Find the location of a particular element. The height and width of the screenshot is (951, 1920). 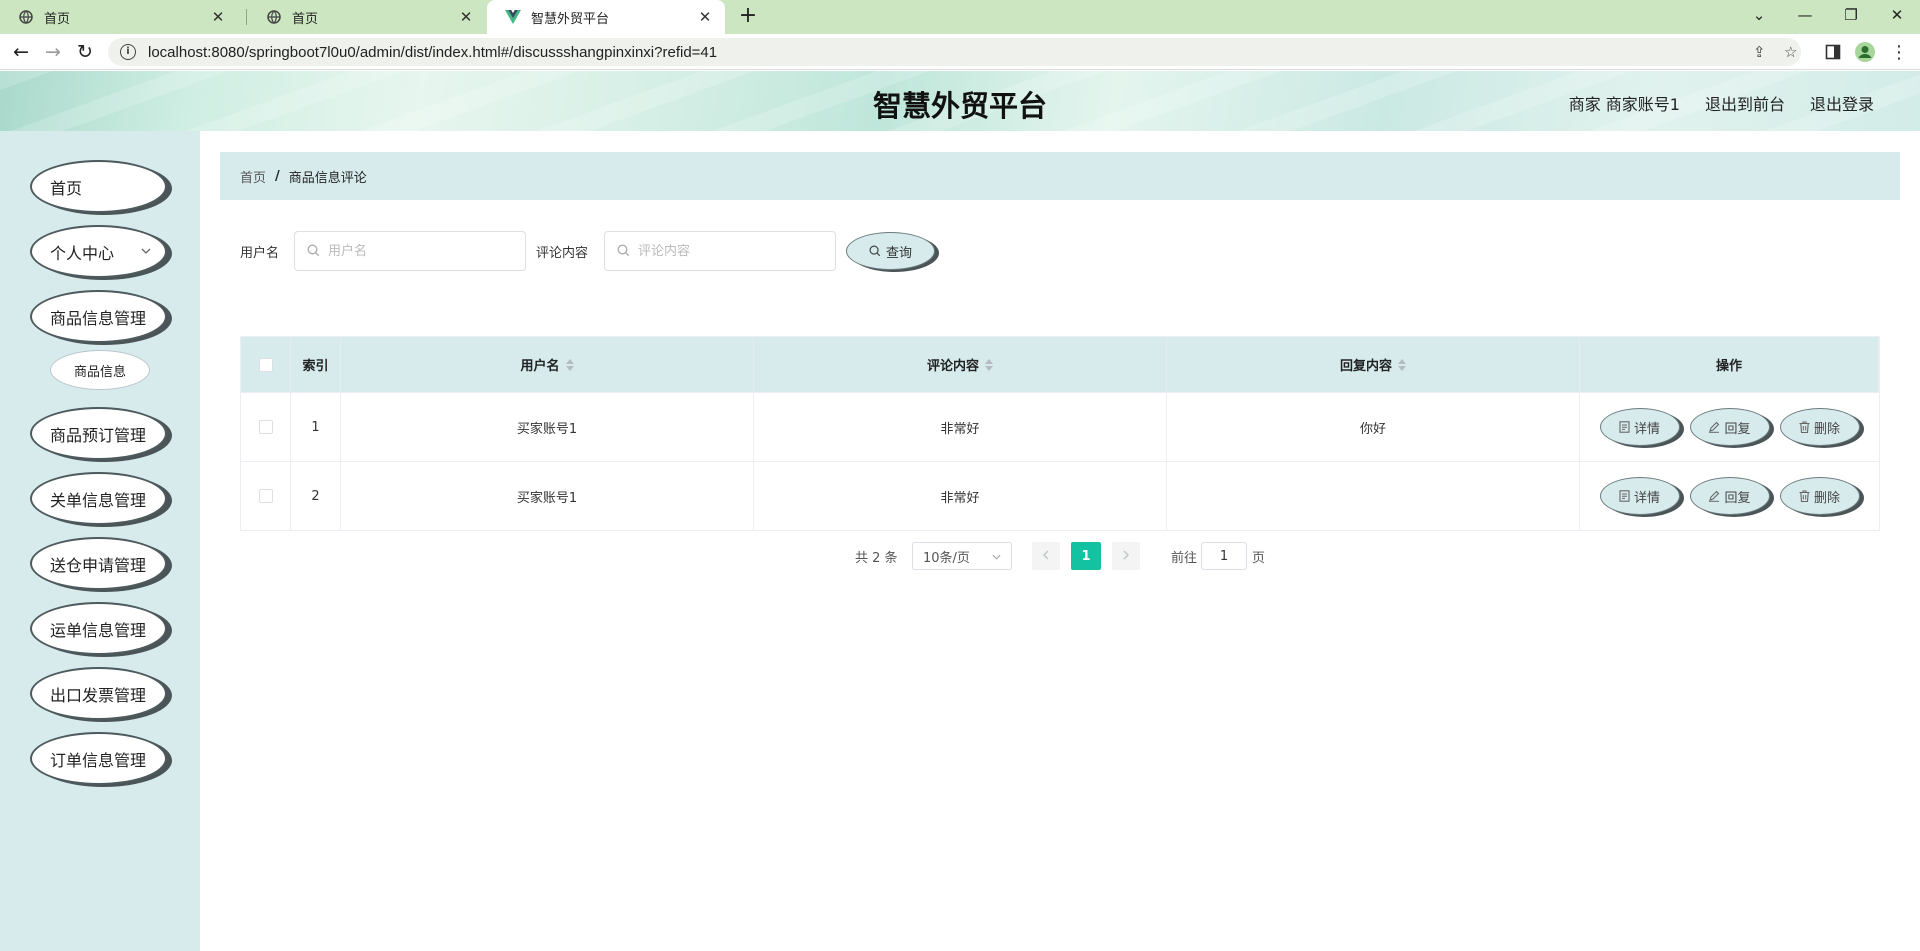

sidebar-item-home: 首页 is located at coordinates (98, 186).